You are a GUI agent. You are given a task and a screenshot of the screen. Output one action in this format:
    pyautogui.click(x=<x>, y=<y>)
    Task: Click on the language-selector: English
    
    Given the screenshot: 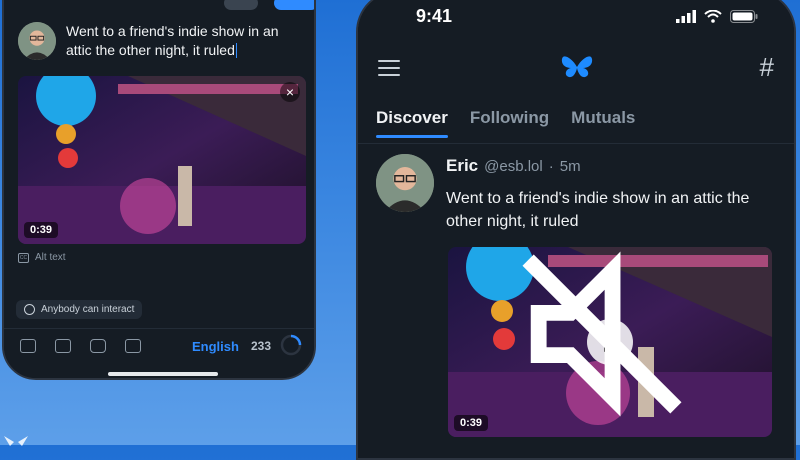 What is the action you would take?
    pyautogui.click(x=215, y=346)
    